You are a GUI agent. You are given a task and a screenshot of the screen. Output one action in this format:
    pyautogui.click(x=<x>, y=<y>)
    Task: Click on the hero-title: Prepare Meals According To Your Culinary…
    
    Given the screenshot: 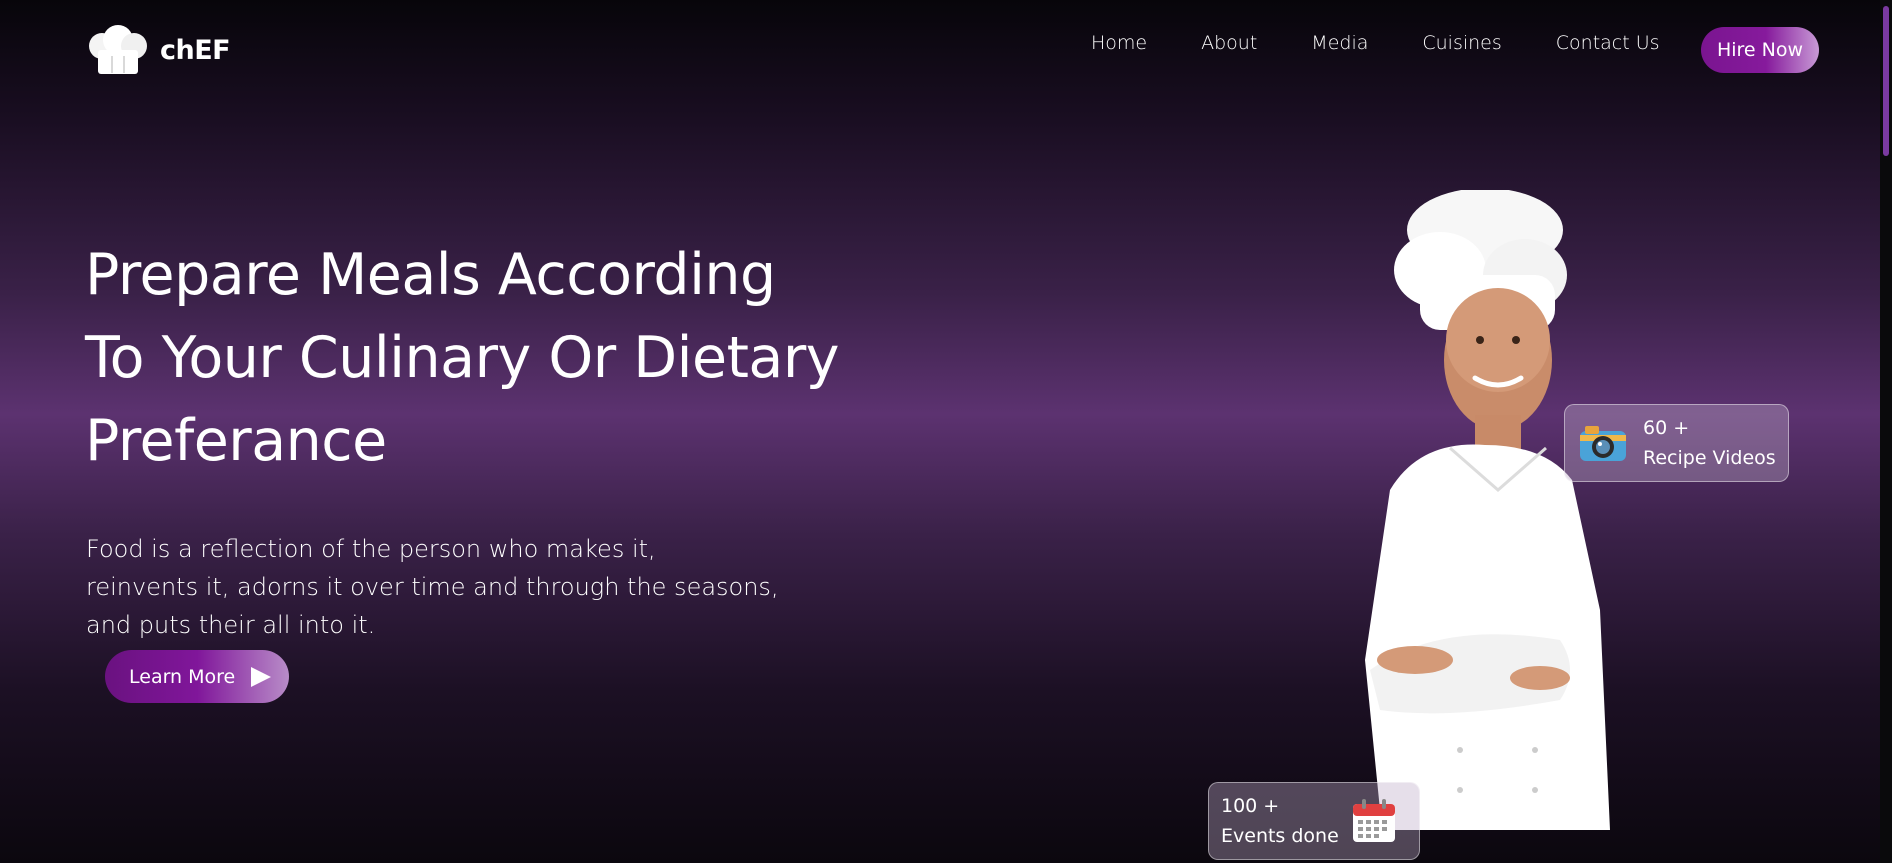 What is the action you would take?
    pyautogui.click(x=465, y=358)
    